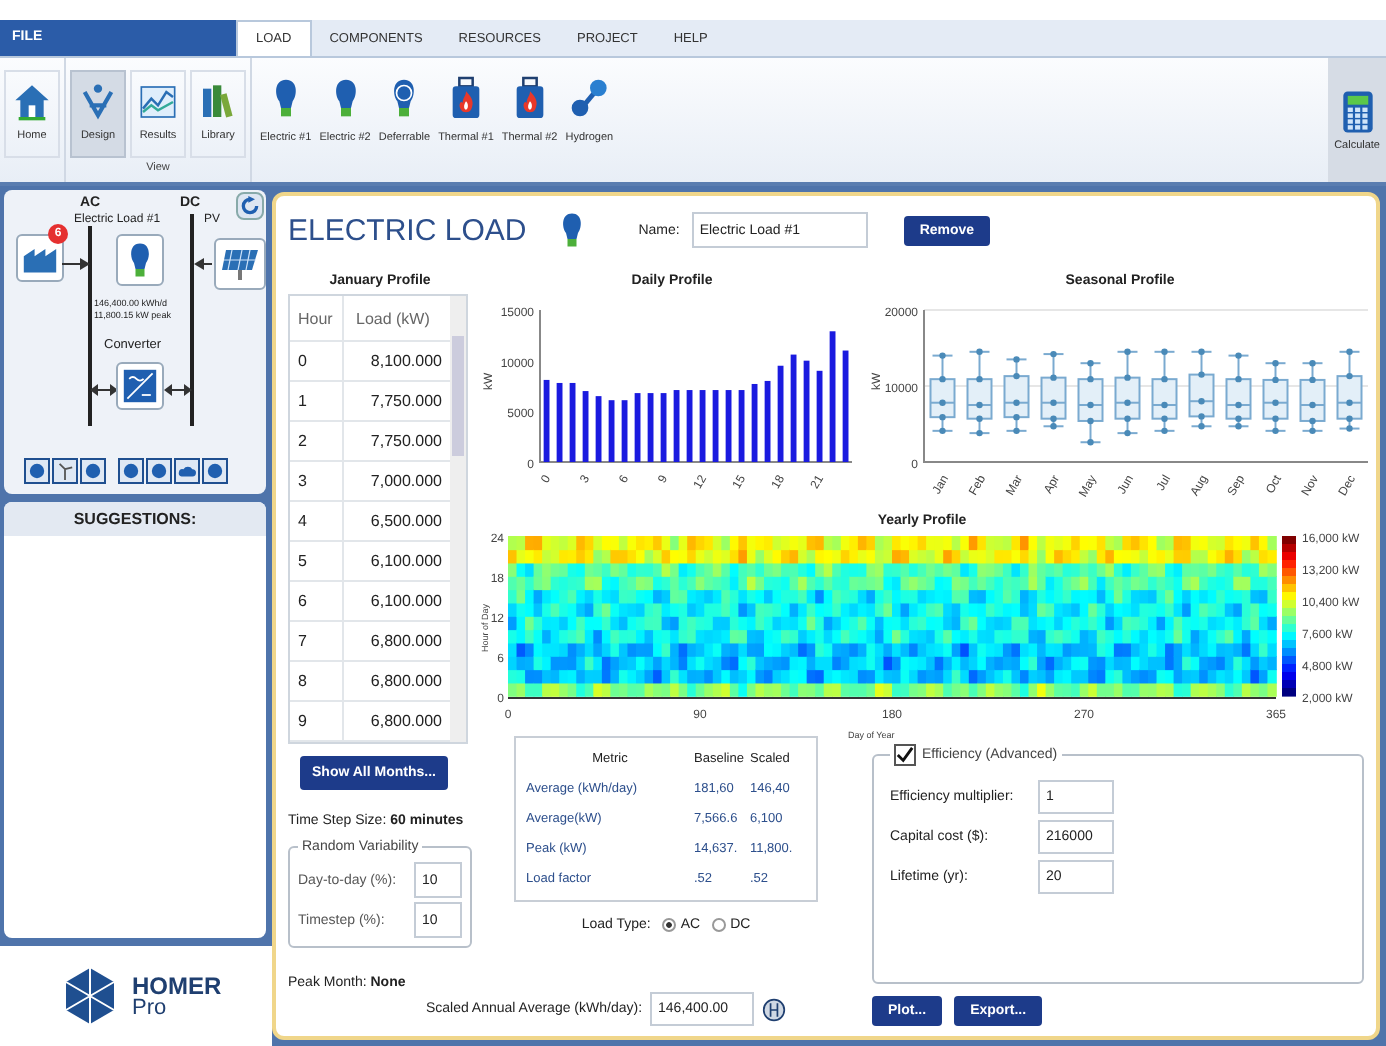 This screenshot has height=1046, width=1386. I want to click on table-cell-text: 6,500.000, so click(406, 521).